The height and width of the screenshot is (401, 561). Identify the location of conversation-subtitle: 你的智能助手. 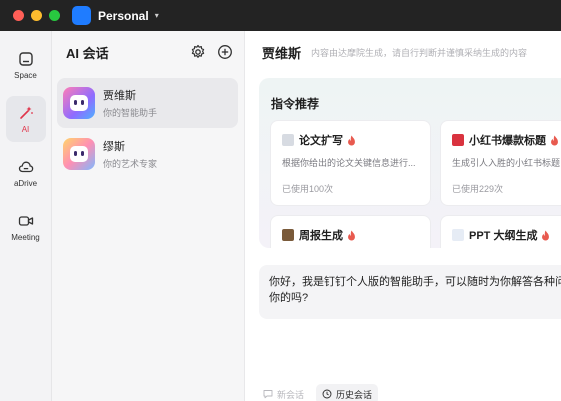
(130, 113).